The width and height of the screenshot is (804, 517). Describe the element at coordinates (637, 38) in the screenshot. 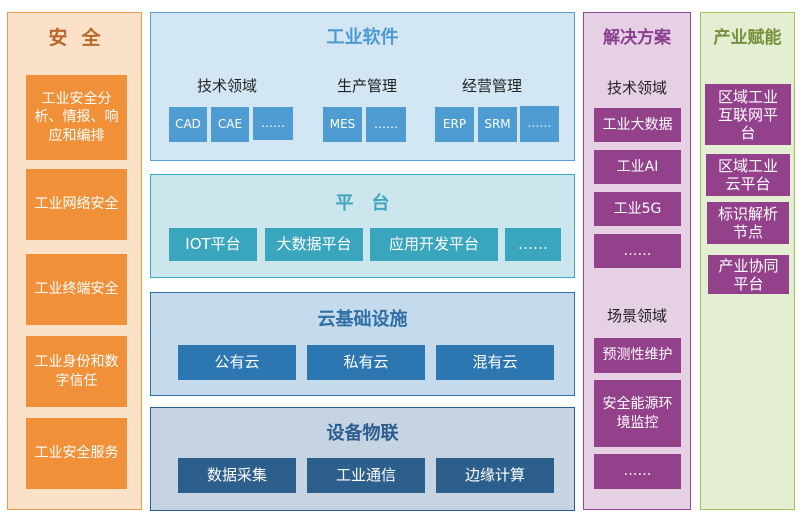

I see `solutions-title: 解决方案` at that location.